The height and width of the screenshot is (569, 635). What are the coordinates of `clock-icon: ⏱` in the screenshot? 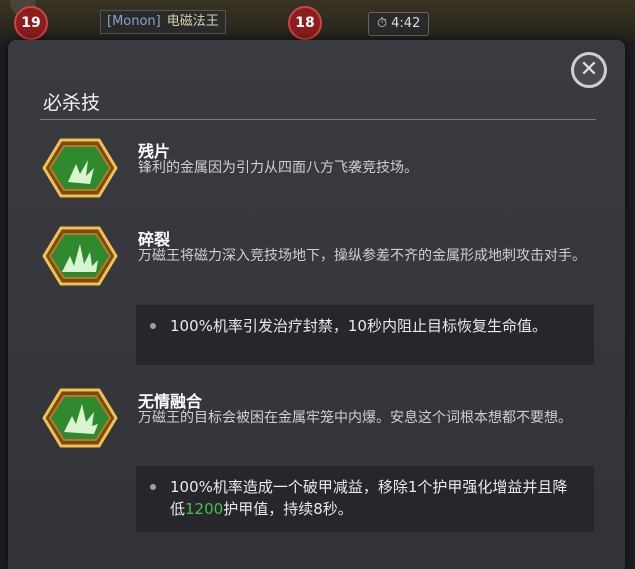 It's located at (382, 23).